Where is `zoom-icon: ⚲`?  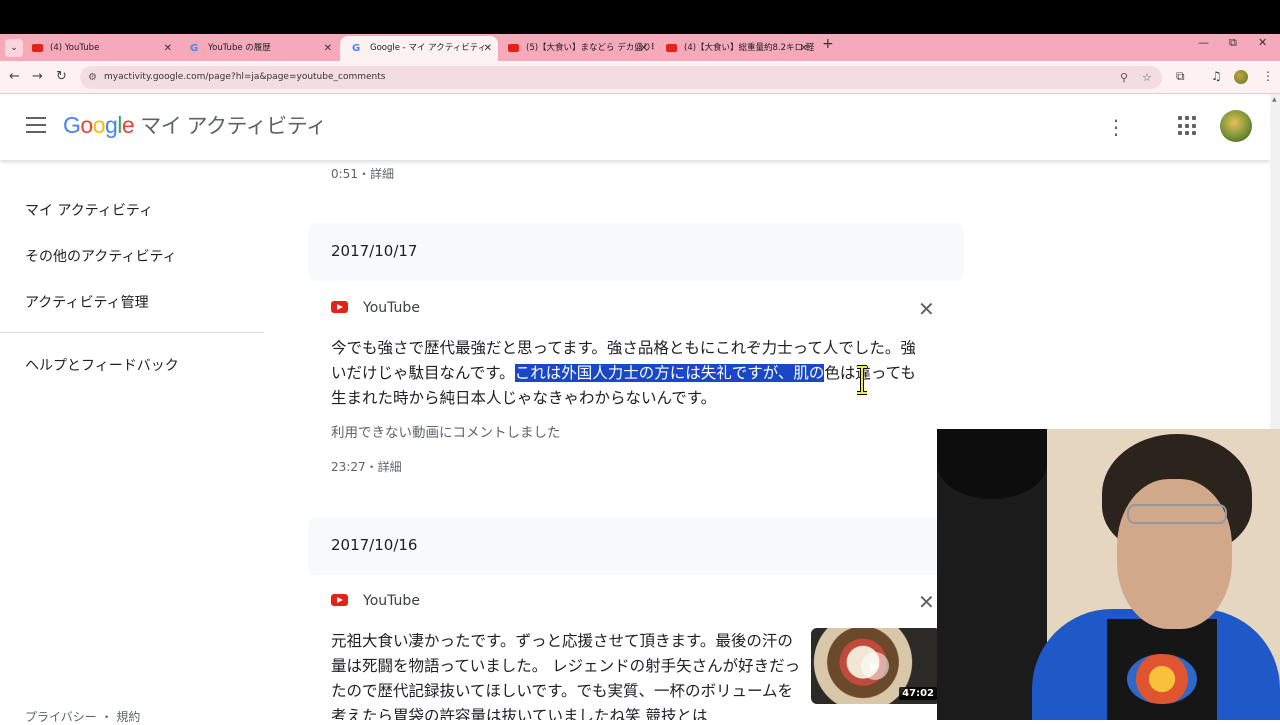
zoom-icon: ⚲ is located at coordinates (1124, 77).